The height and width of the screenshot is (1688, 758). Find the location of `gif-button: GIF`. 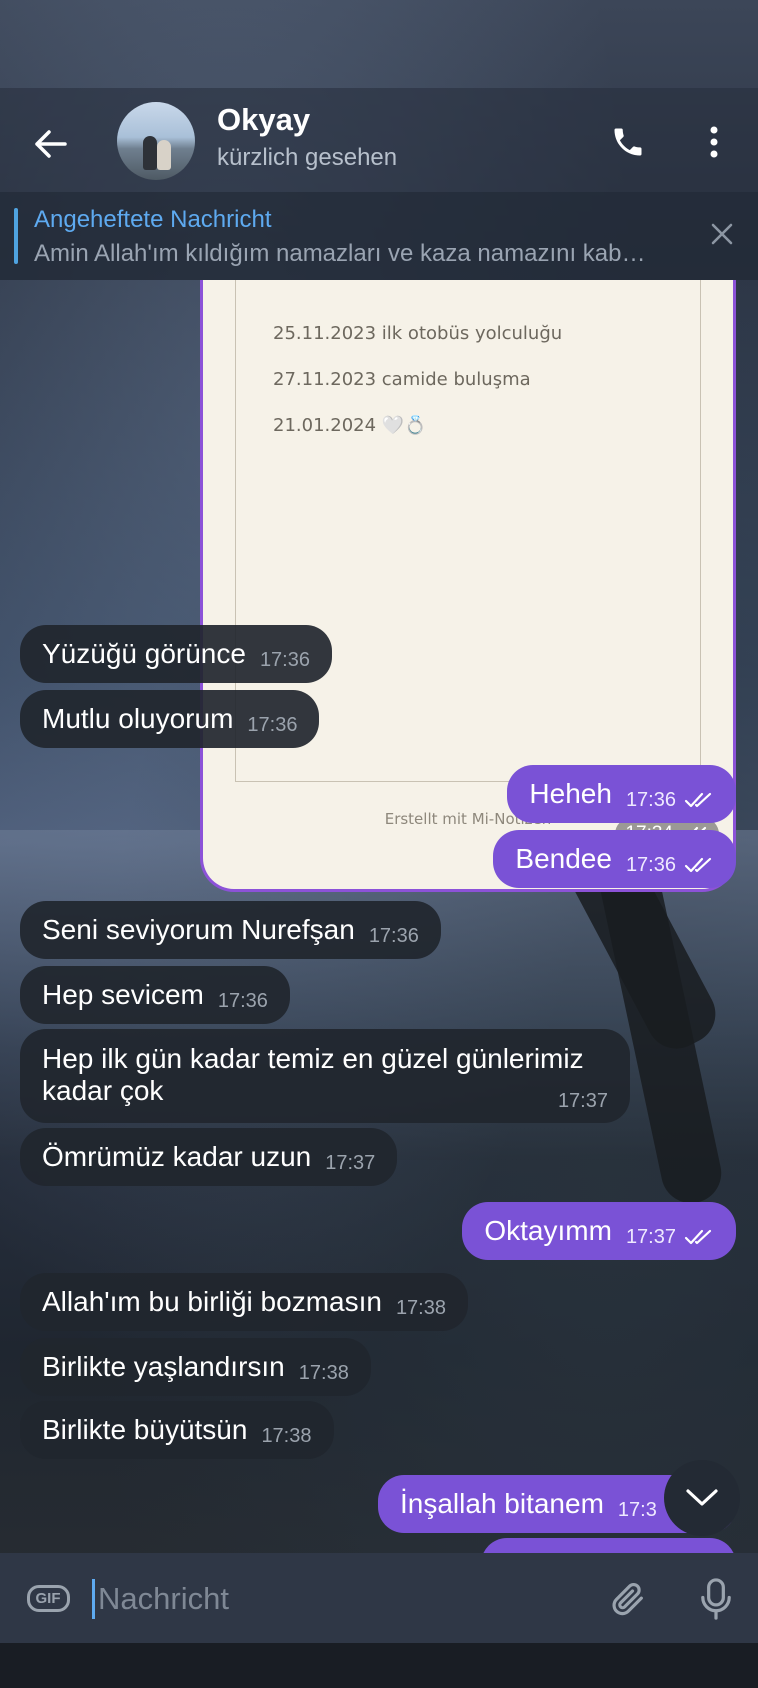

gif-button: GIF is located at coordinates (48, 1598).